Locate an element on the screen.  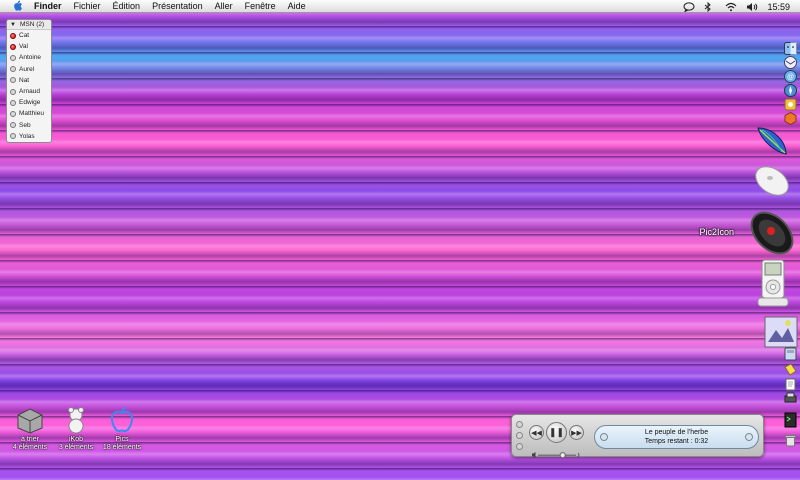
time-remaining: Temps restant : 0:32 is located at coordinates (676, 441).